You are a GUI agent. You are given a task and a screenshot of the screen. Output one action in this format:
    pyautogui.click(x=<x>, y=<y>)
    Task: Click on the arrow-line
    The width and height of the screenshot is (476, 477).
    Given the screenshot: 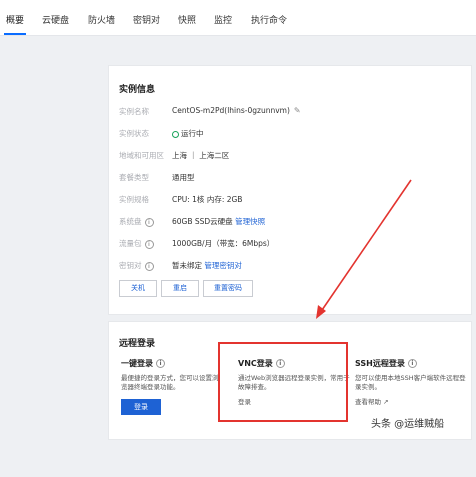 What is the action you would take?
    pyautogui.click(x=365, y=246)
    